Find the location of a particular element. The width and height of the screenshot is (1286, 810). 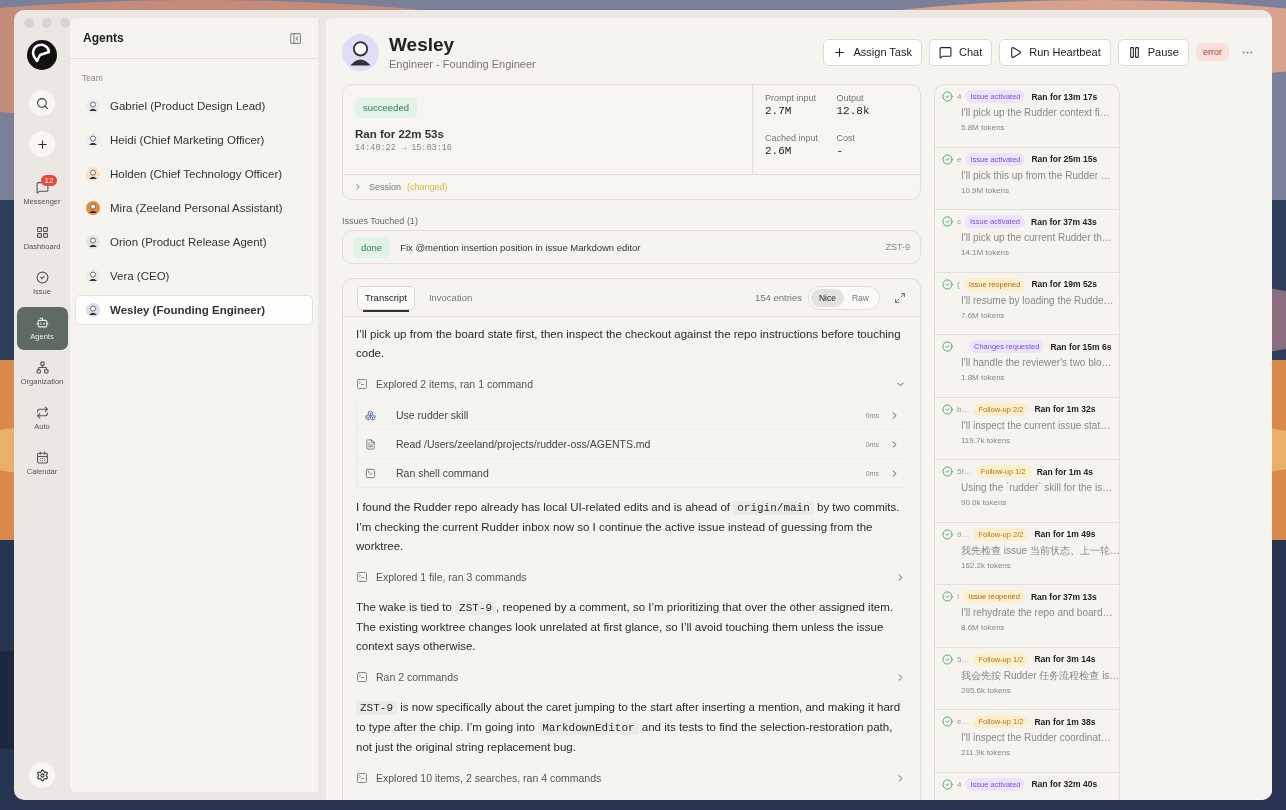

add-button is located at coordinates (42, 144).